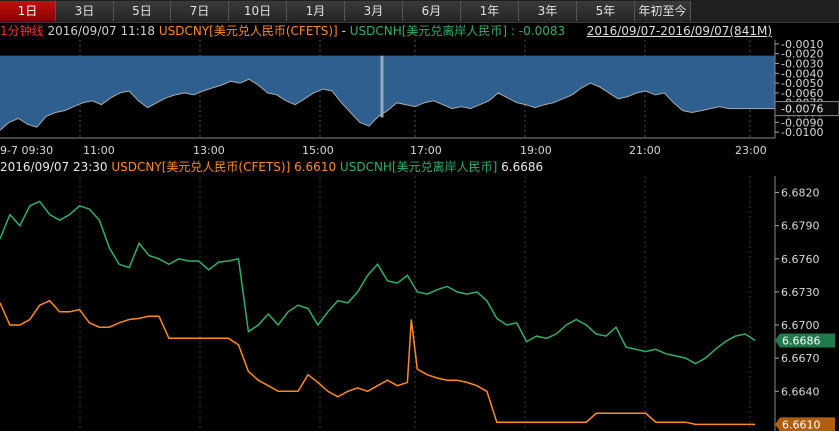 The width and height of the screenshot is (839, 431). What do you see at coordinates (522, 167) in the screenshot?
I see `cnh-value: 6.6686` at bounding box center [522, 167].